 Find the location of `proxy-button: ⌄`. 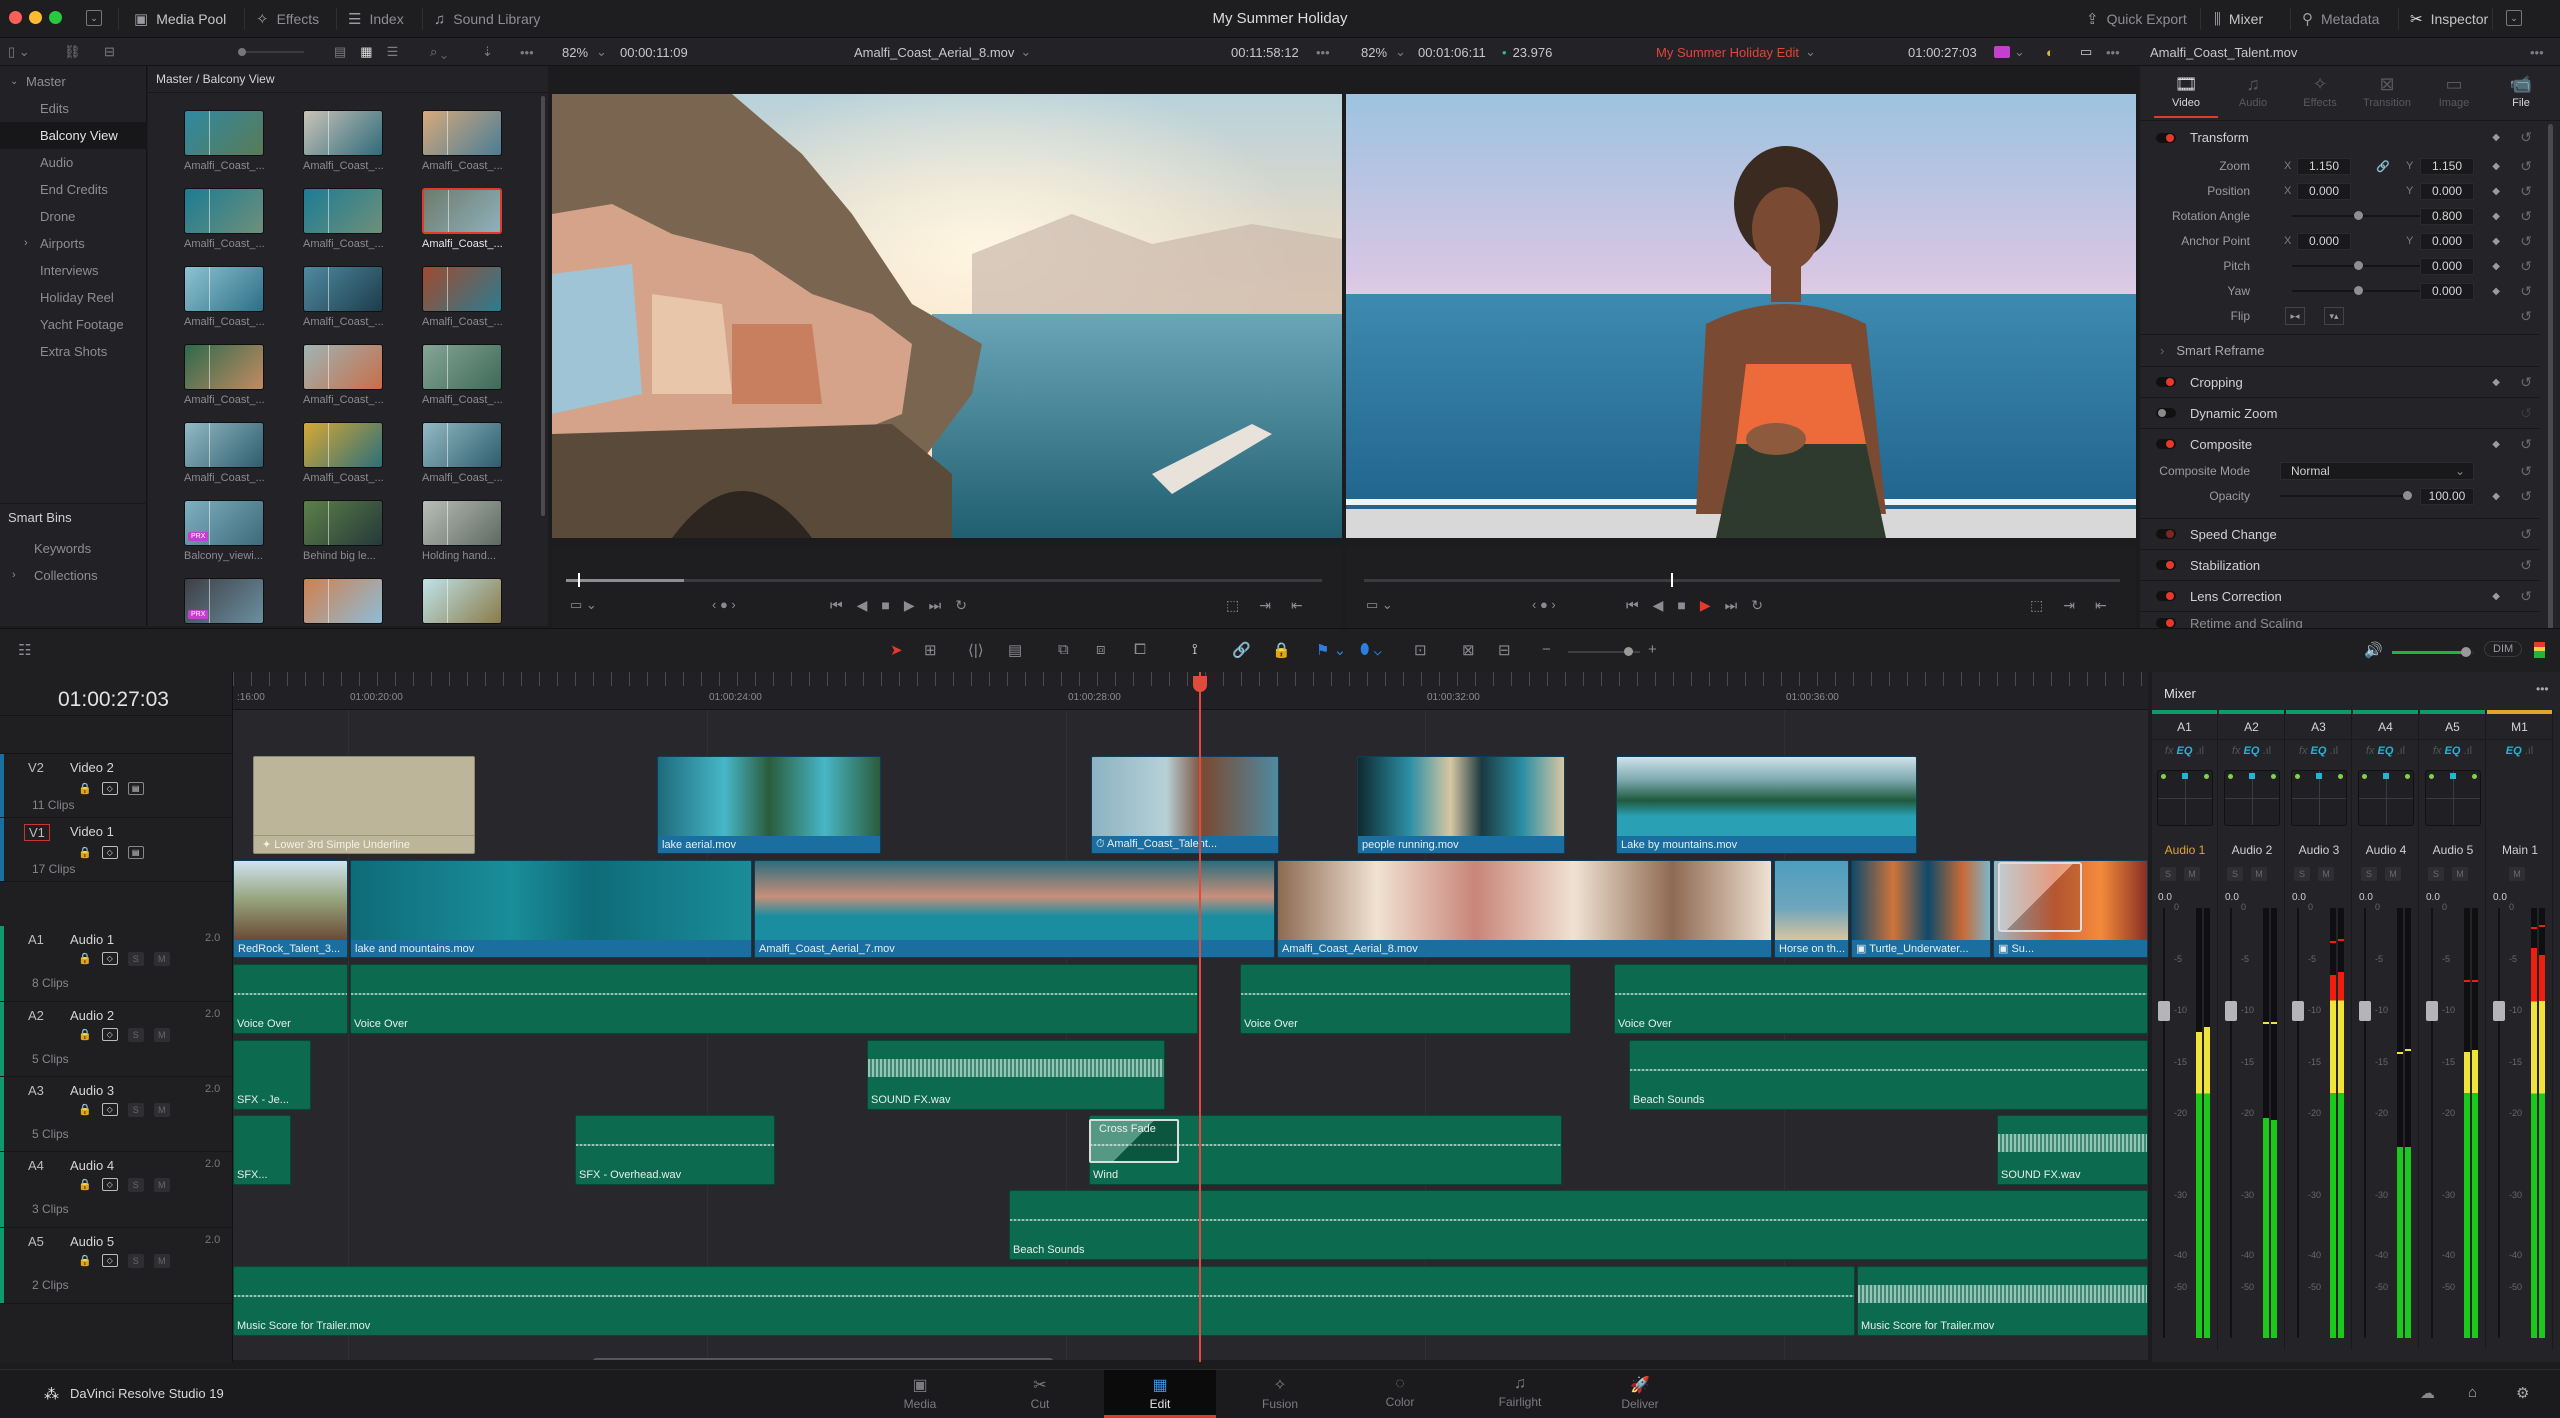

proxy-button: ⌄ is located at coordinates (2009, 52).